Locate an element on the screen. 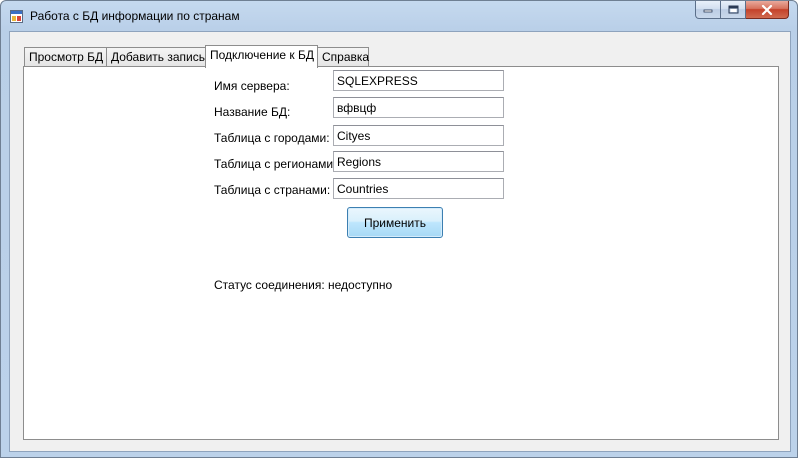 Image resolution: width=800 pixels, height=460 pixels. apply-button: Применить is located at coordinates (395, 222).